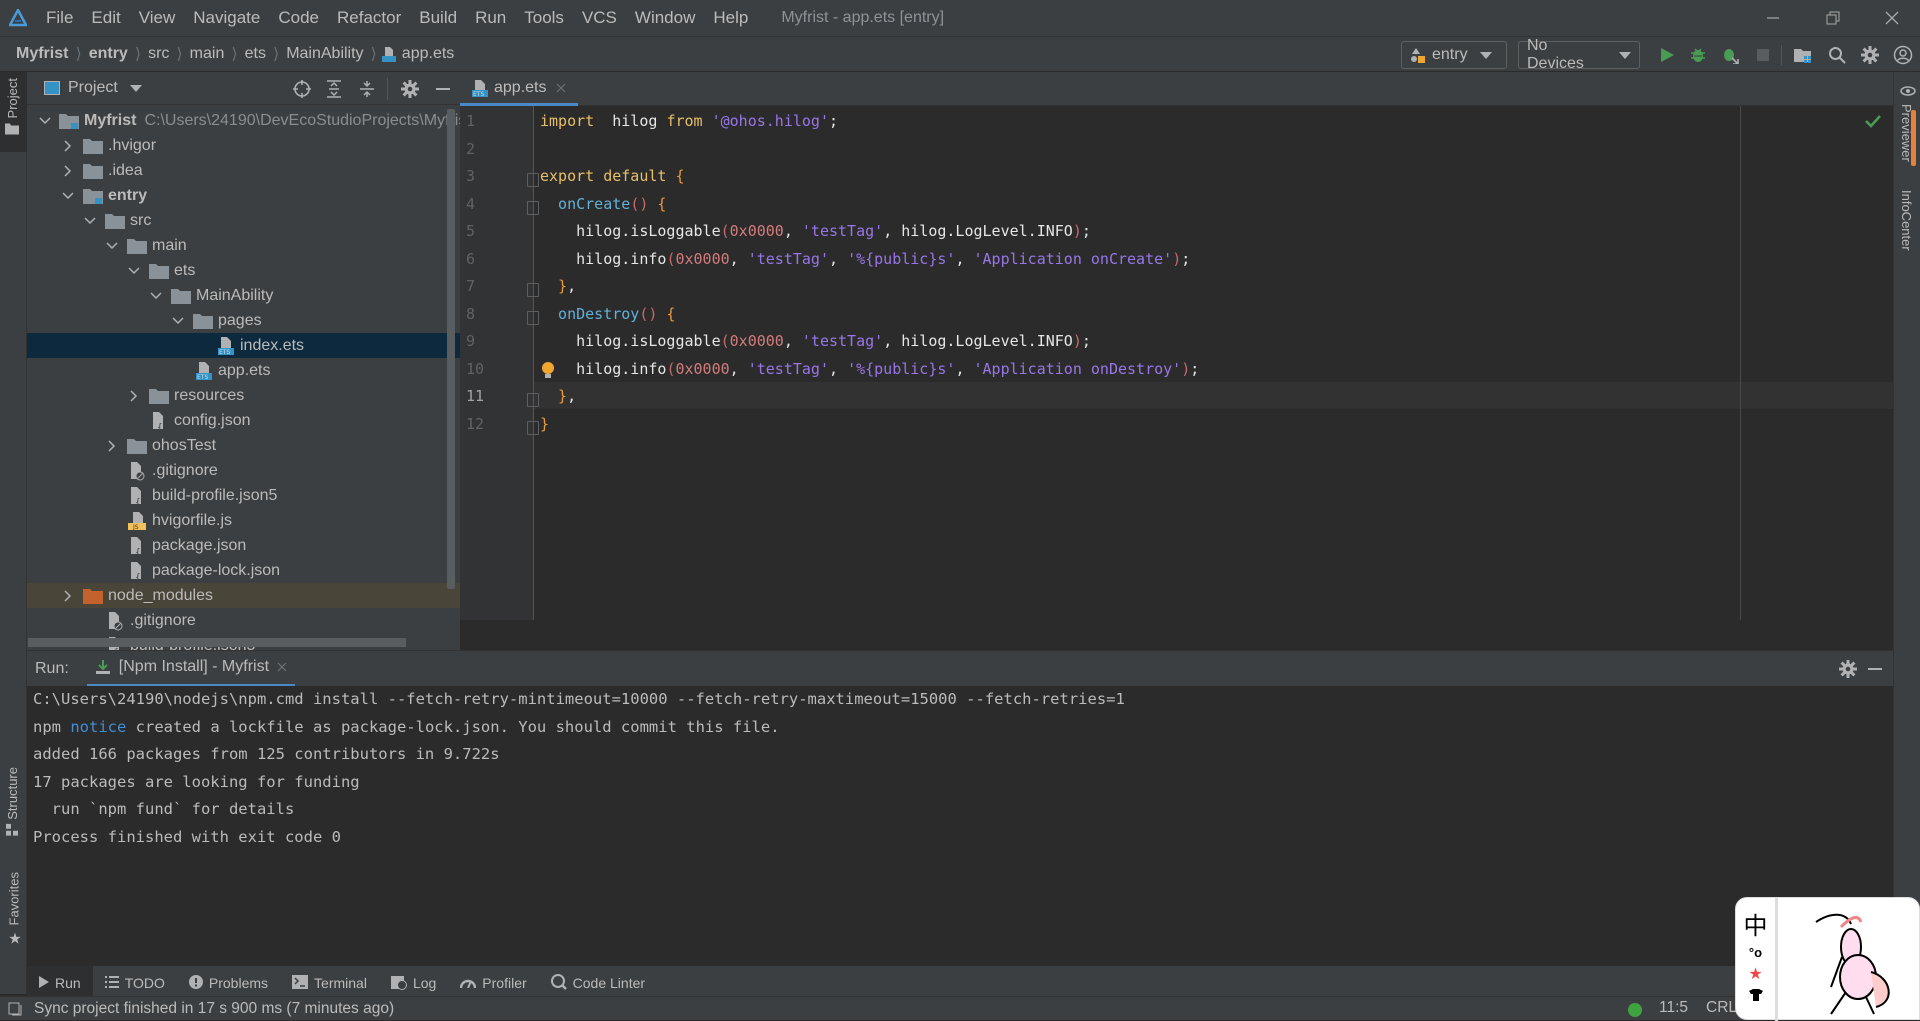 This screenshot has height=1021, width=1920. I want to click on device-select: No Devices, so click(1579, 54).